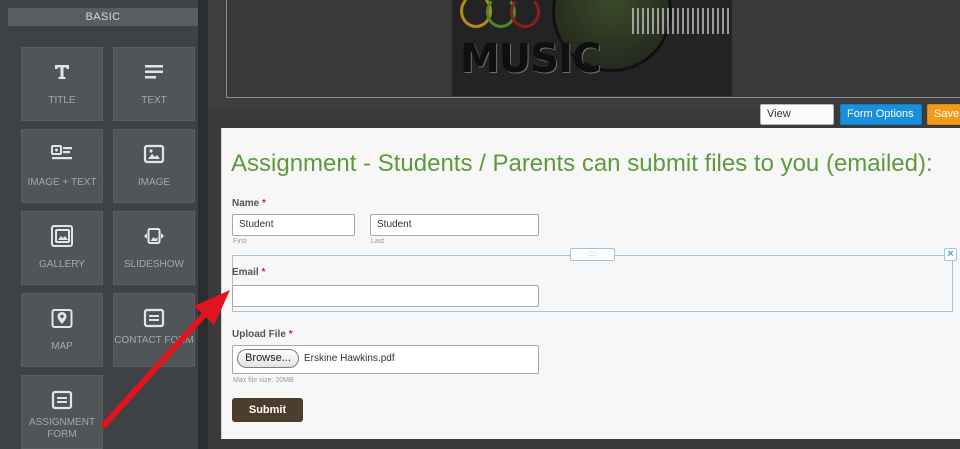 The height and width of the screenshot is (449, 960). I want to click on widget-contact-form: CONTACT FORM, so click(154, 330).